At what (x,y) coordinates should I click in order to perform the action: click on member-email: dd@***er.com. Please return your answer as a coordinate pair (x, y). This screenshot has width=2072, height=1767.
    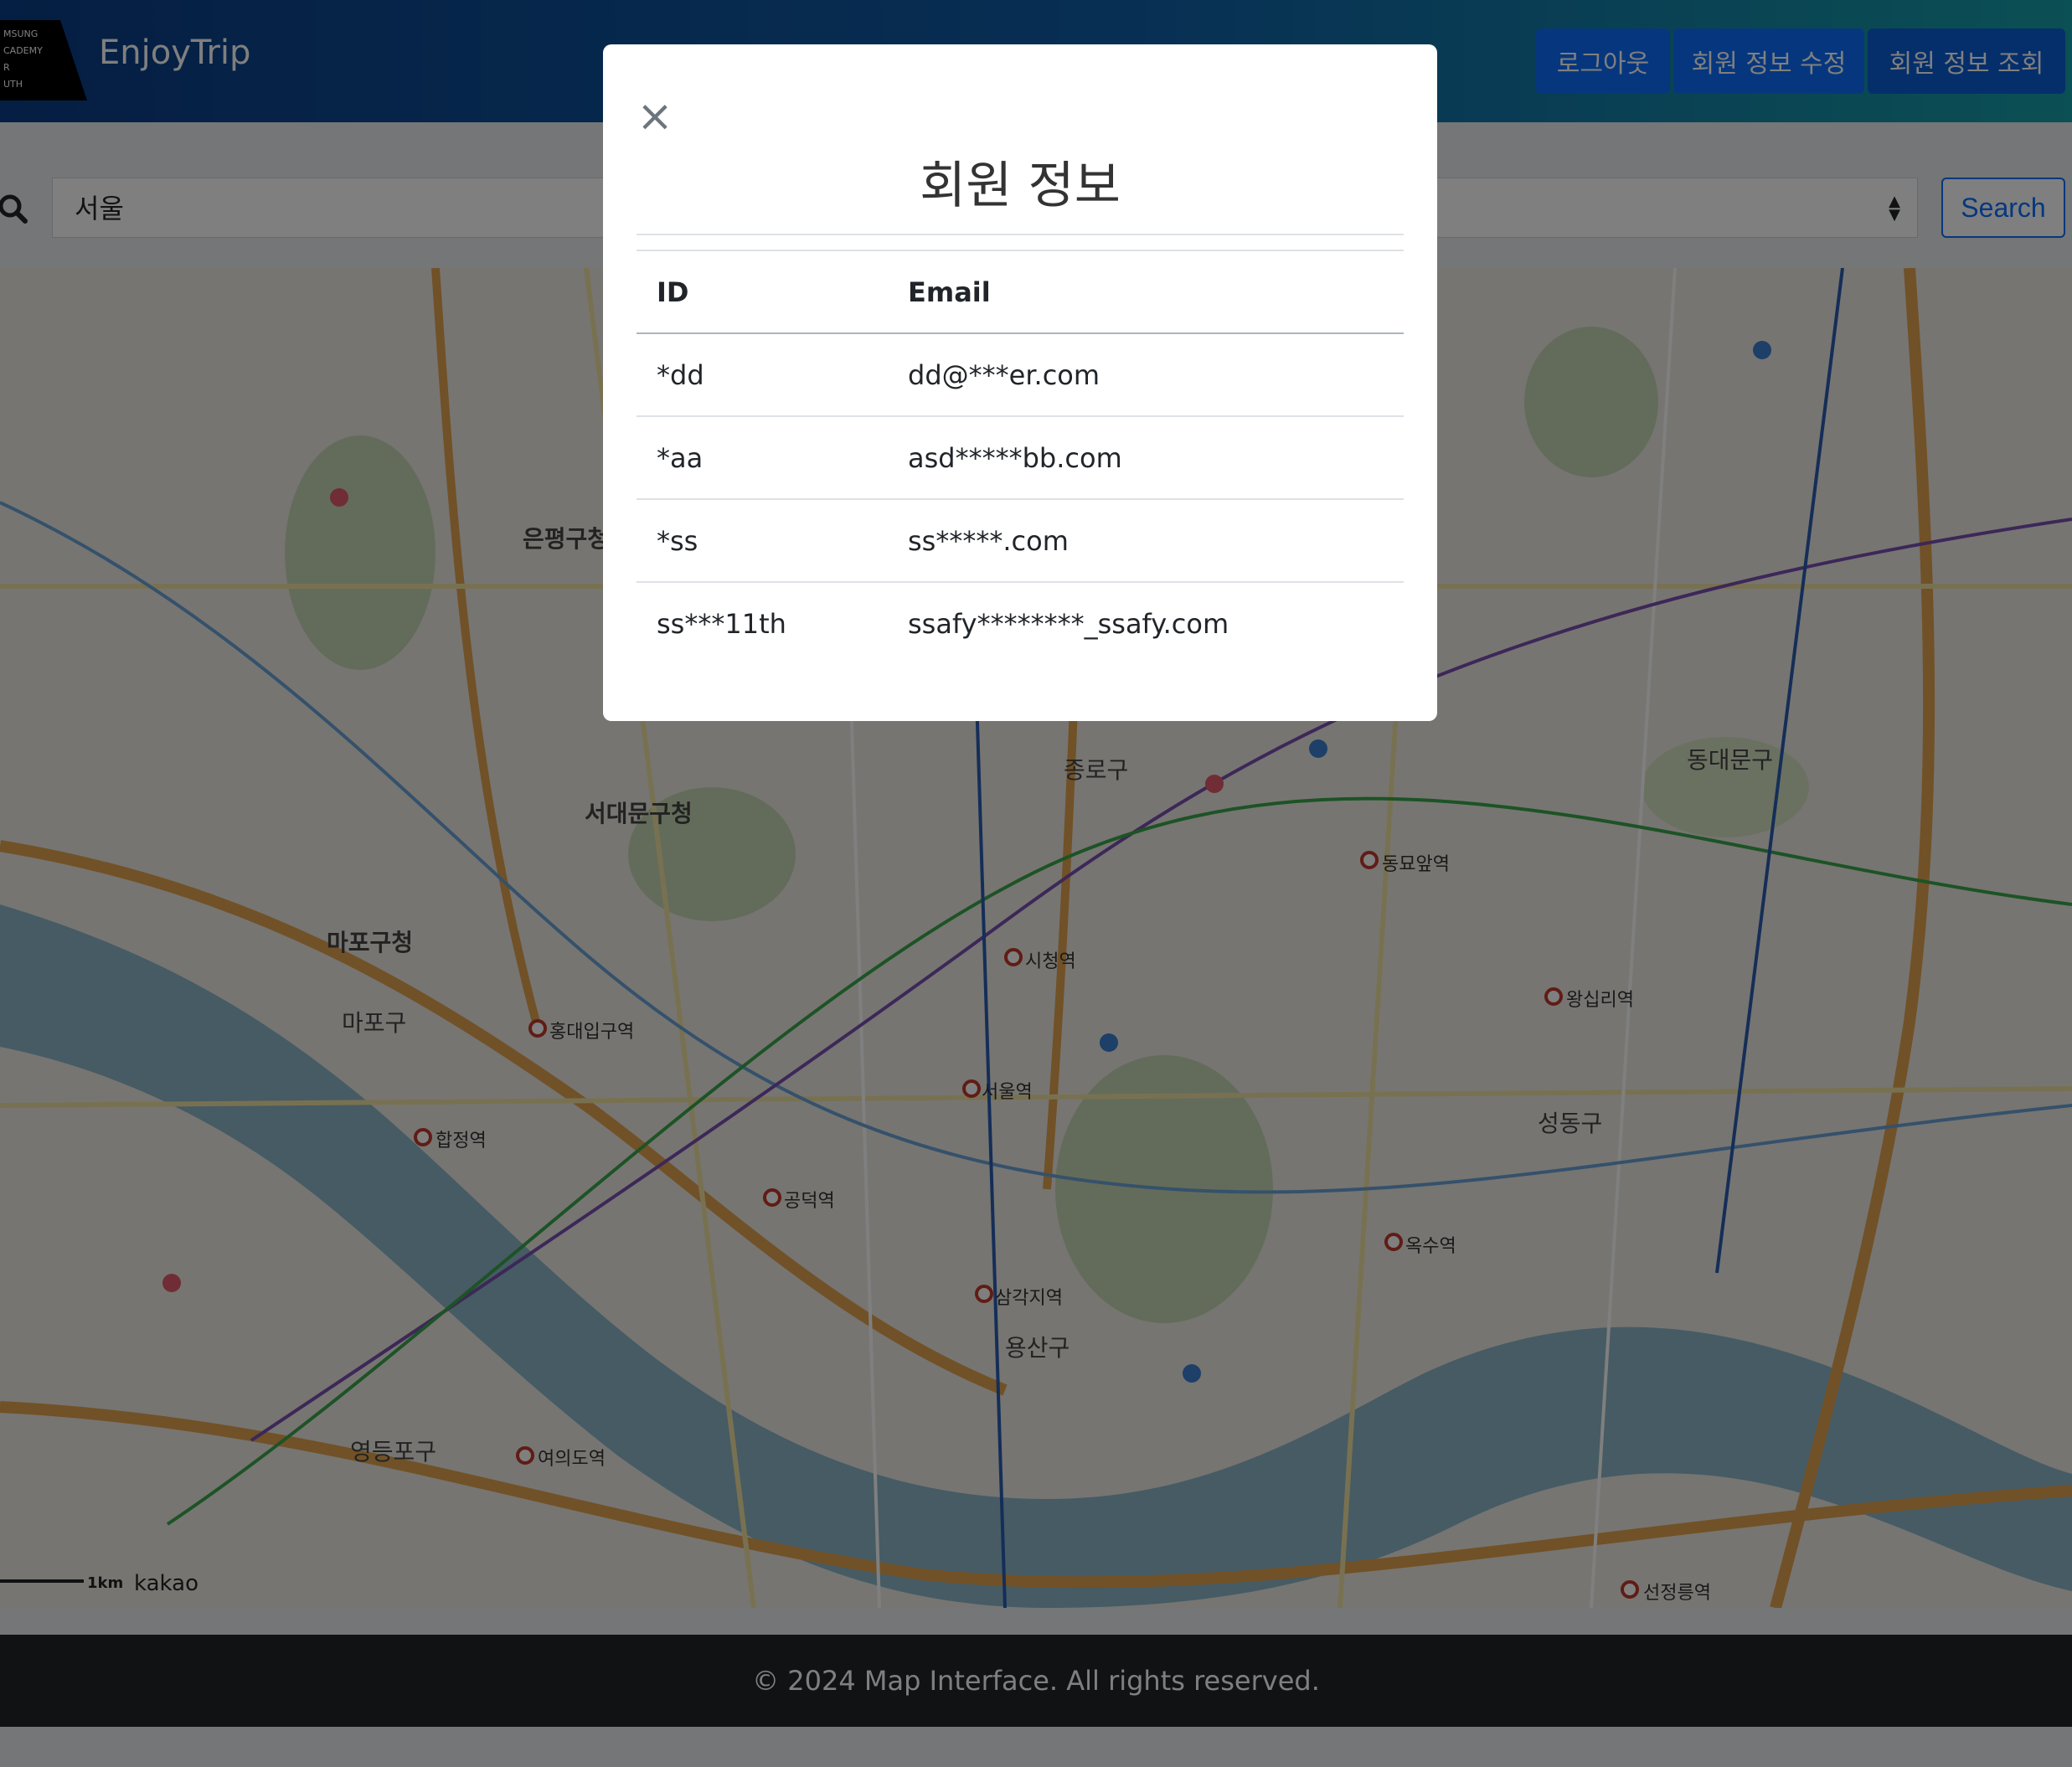
    Looking at the image, I should click on (1146, 374).